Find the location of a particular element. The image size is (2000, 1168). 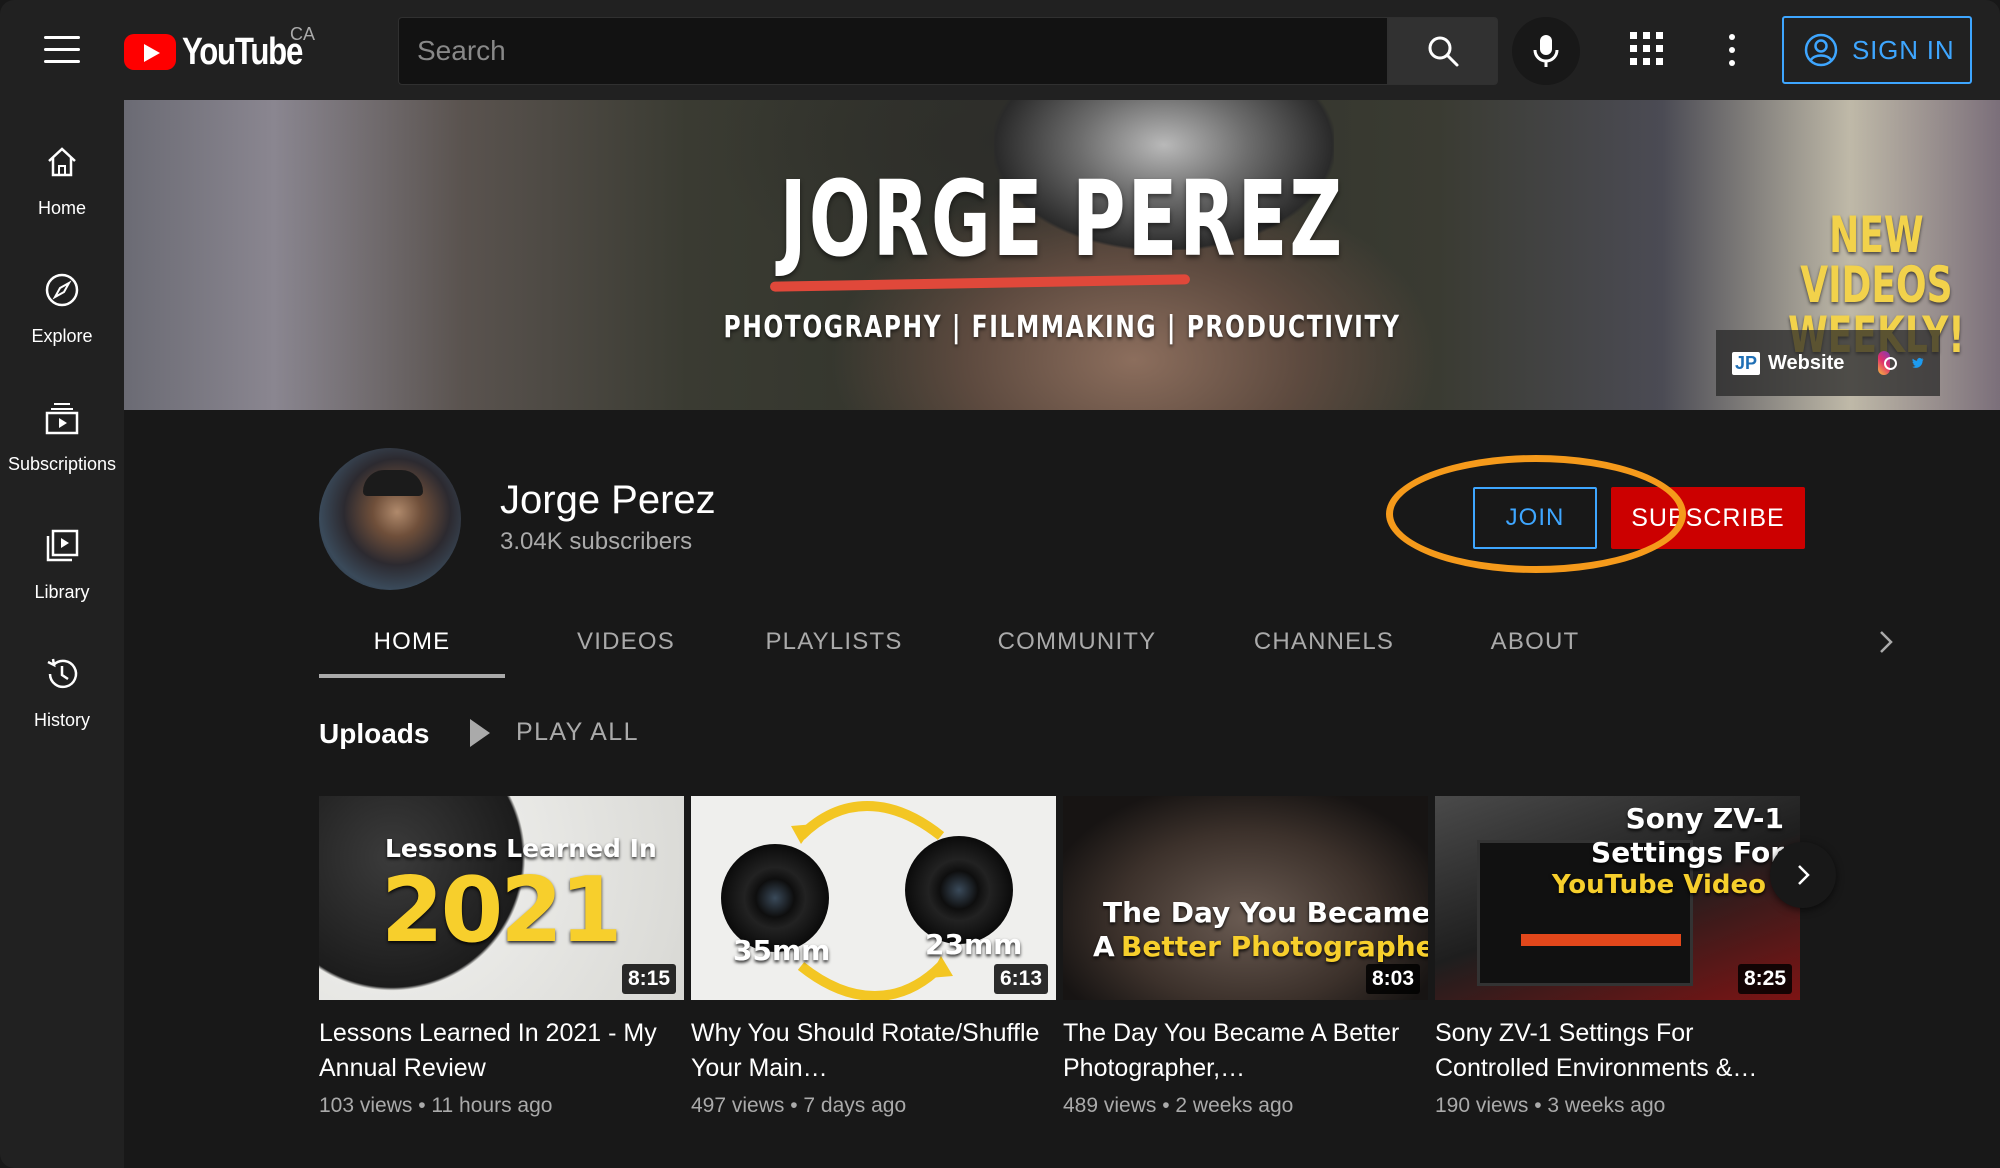

join-button: JOIN is located at coordinates (1535, 518).